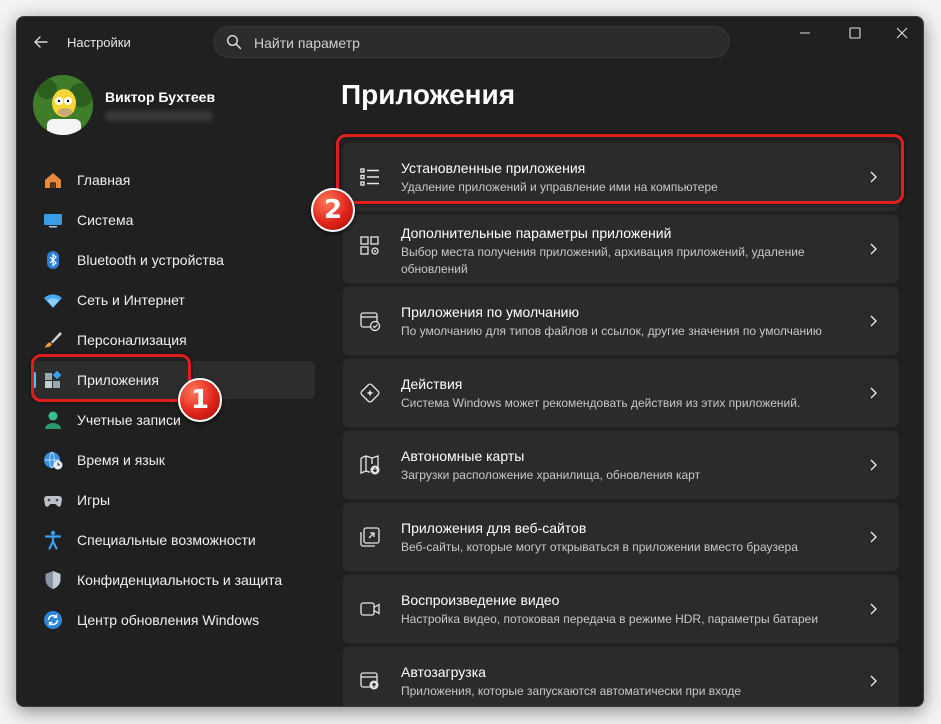 The width and height of the screenshot is (941, 724). What do you see at coordinates (536, 233) in the screenshot?
I see `card-title: Дополнительные параметры приложений` at bounding box center [536, 233].